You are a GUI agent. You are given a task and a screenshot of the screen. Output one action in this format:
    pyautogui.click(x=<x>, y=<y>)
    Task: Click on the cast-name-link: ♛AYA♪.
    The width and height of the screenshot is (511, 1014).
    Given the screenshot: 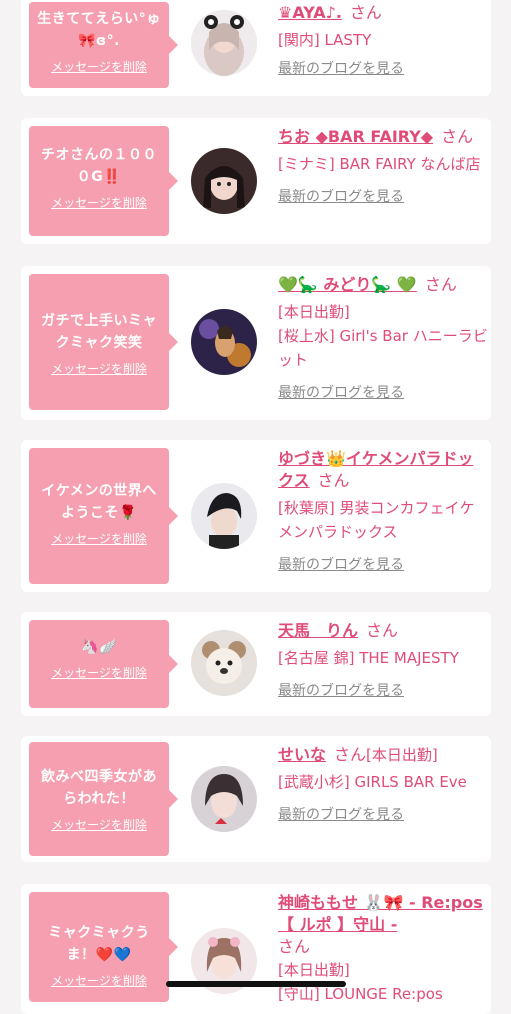 What is the action you would take?
    pyautogui.click(x=310, y=12)
    